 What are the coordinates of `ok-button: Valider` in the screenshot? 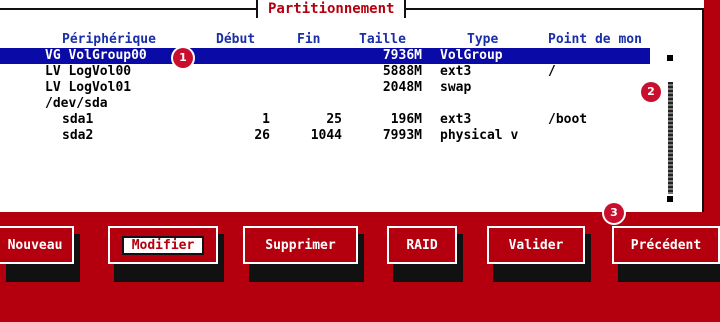 It's located at (536, 245).